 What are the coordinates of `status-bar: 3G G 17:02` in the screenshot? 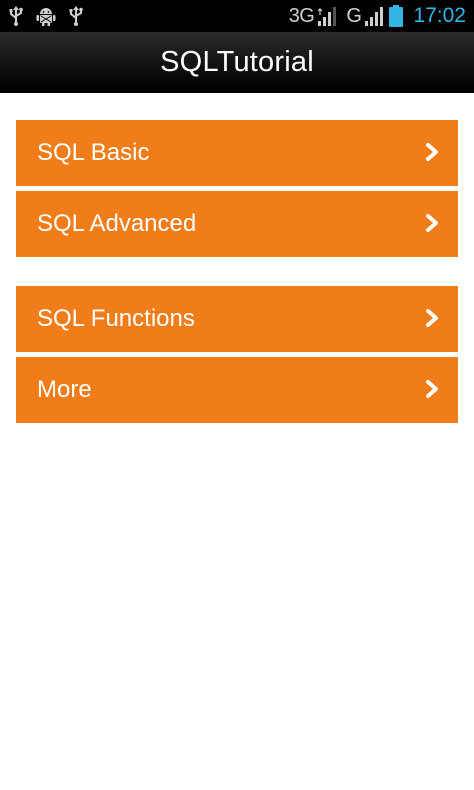 It's located at (237, 16).